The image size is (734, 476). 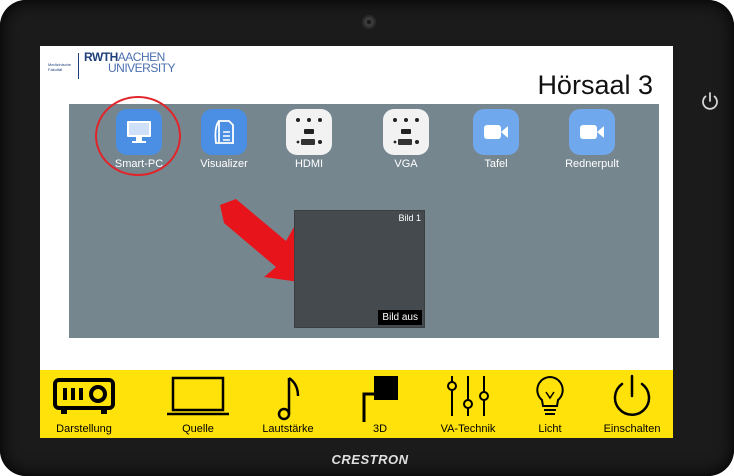 I want to click on music-note-icon, so click(x=288, y=398).